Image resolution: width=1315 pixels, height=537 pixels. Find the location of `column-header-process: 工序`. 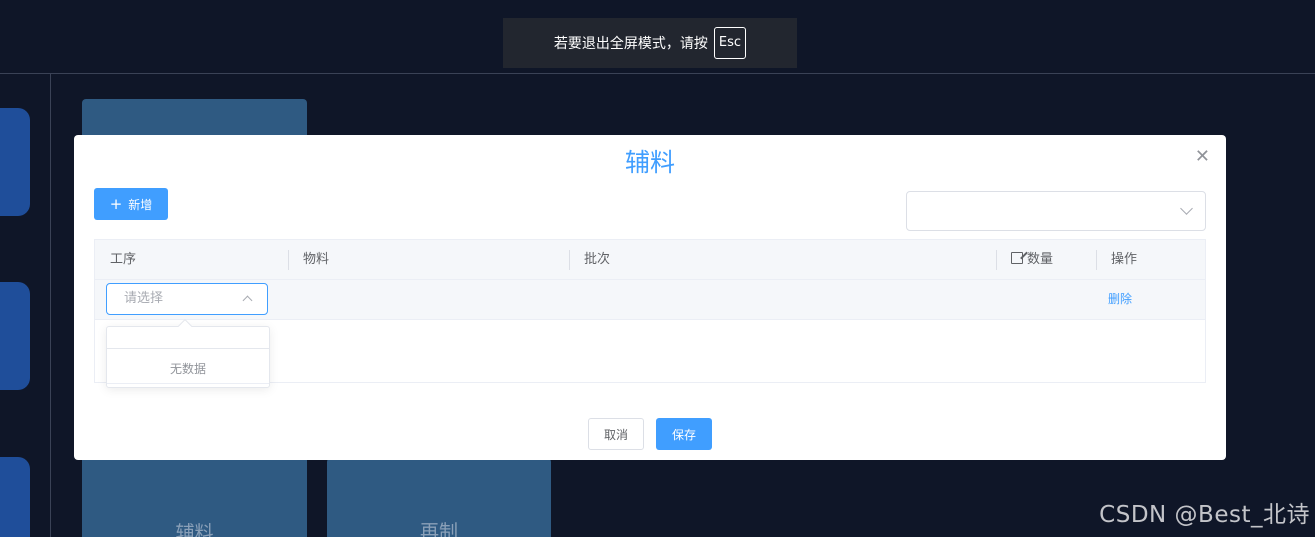

column-header-process: 工序 is located at coordinates (123, 259).